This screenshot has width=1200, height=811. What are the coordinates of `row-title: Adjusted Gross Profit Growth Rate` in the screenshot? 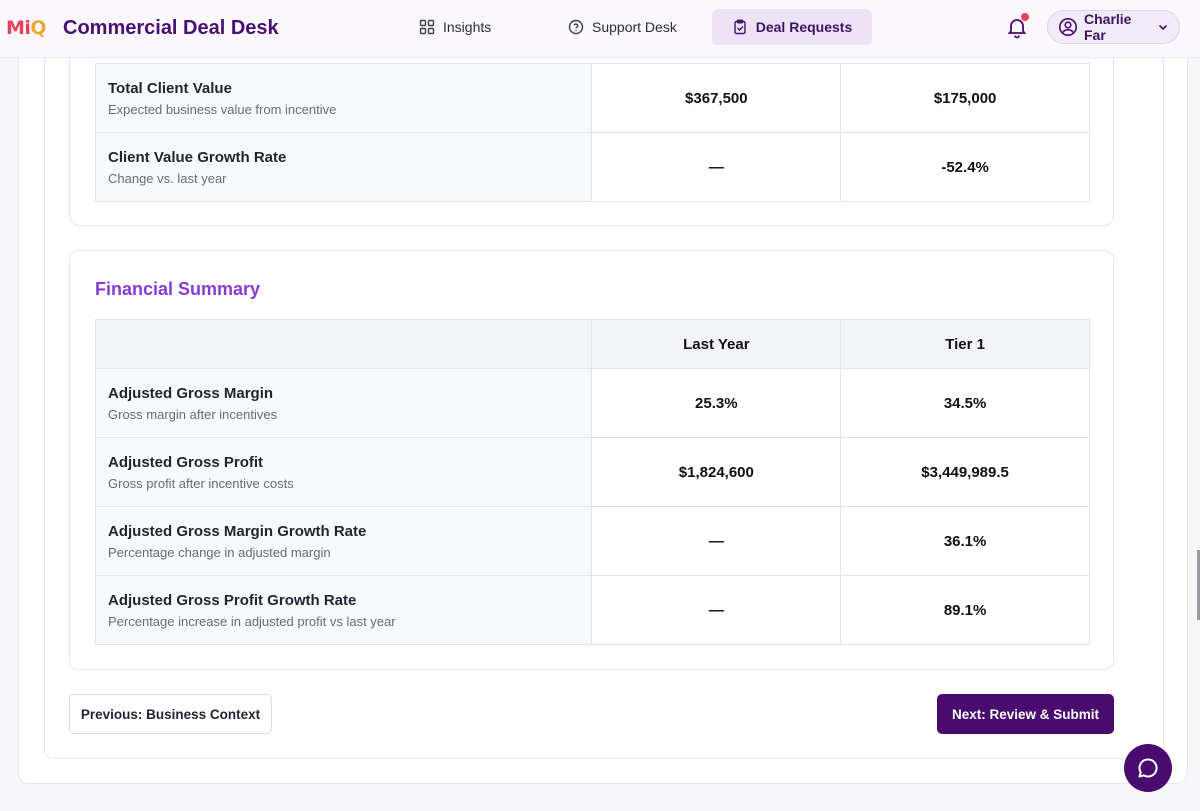 It's located at (232, 600).